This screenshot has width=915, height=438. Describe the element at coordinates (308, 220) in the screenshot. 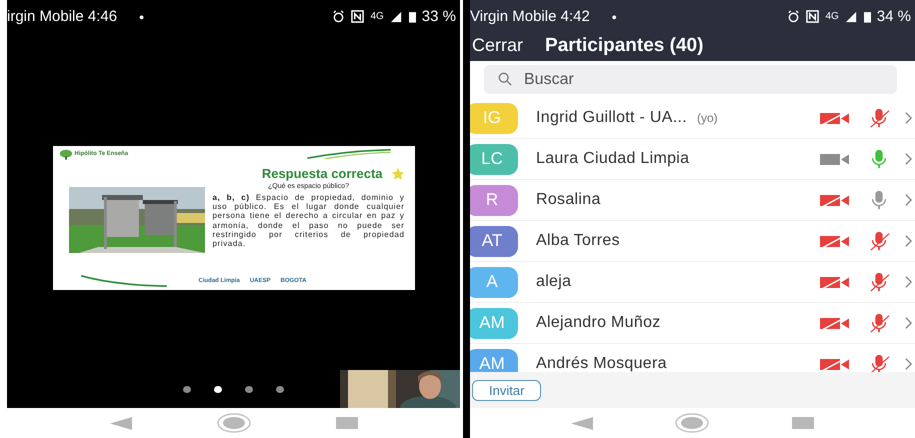

I see `slide-answer: a, b, c) Espacio de propiedad, dominio y uso público. Es el lugar donde cualquier persona tiene el derecho a circular en paz y armonía, donde el paso no puede ser restringido por criterios de propiedad privada.` at that location.